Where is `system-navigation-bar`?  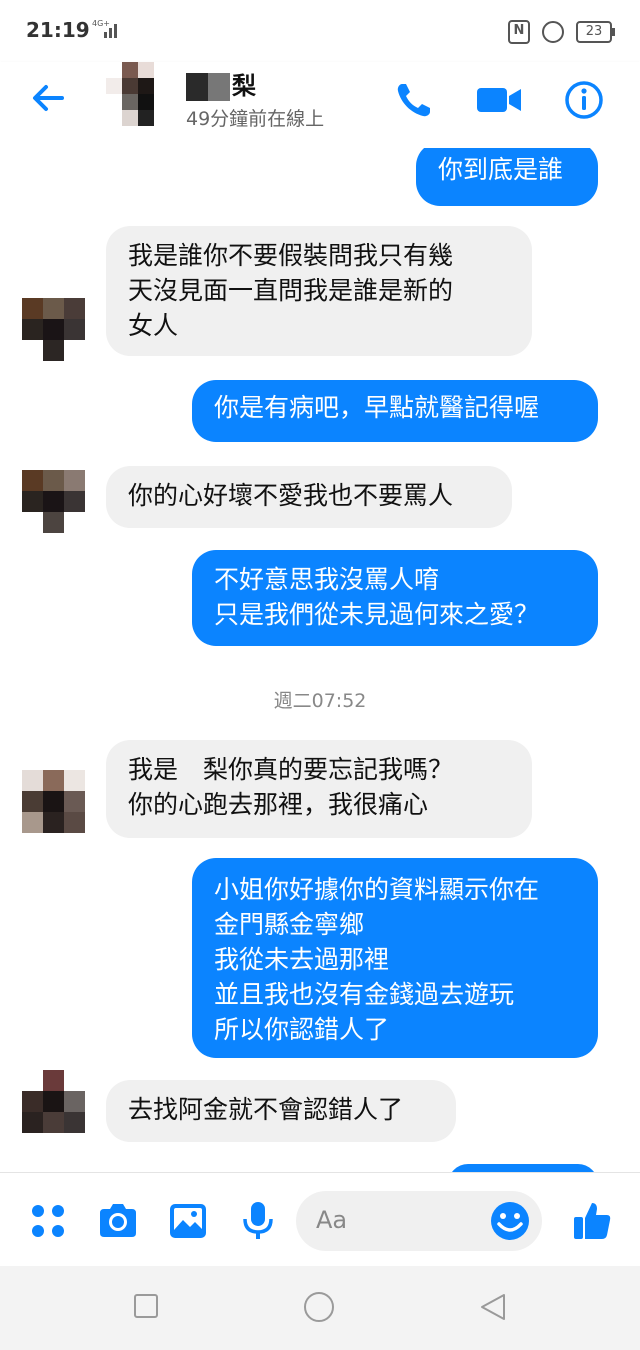
system-navigation-bar is located at coordinates (320, 1308).